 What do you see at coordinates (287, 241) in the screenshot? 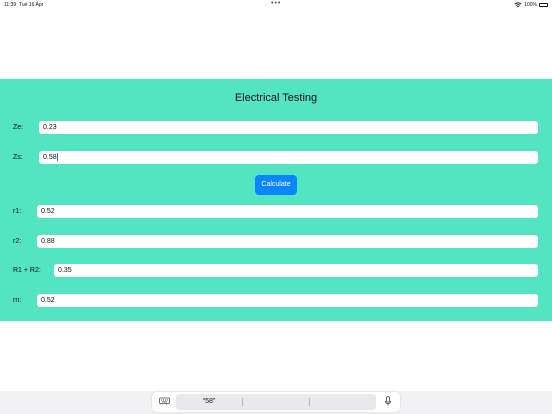
I see `r2-input: 0.88` at bounding box center [287, 241].